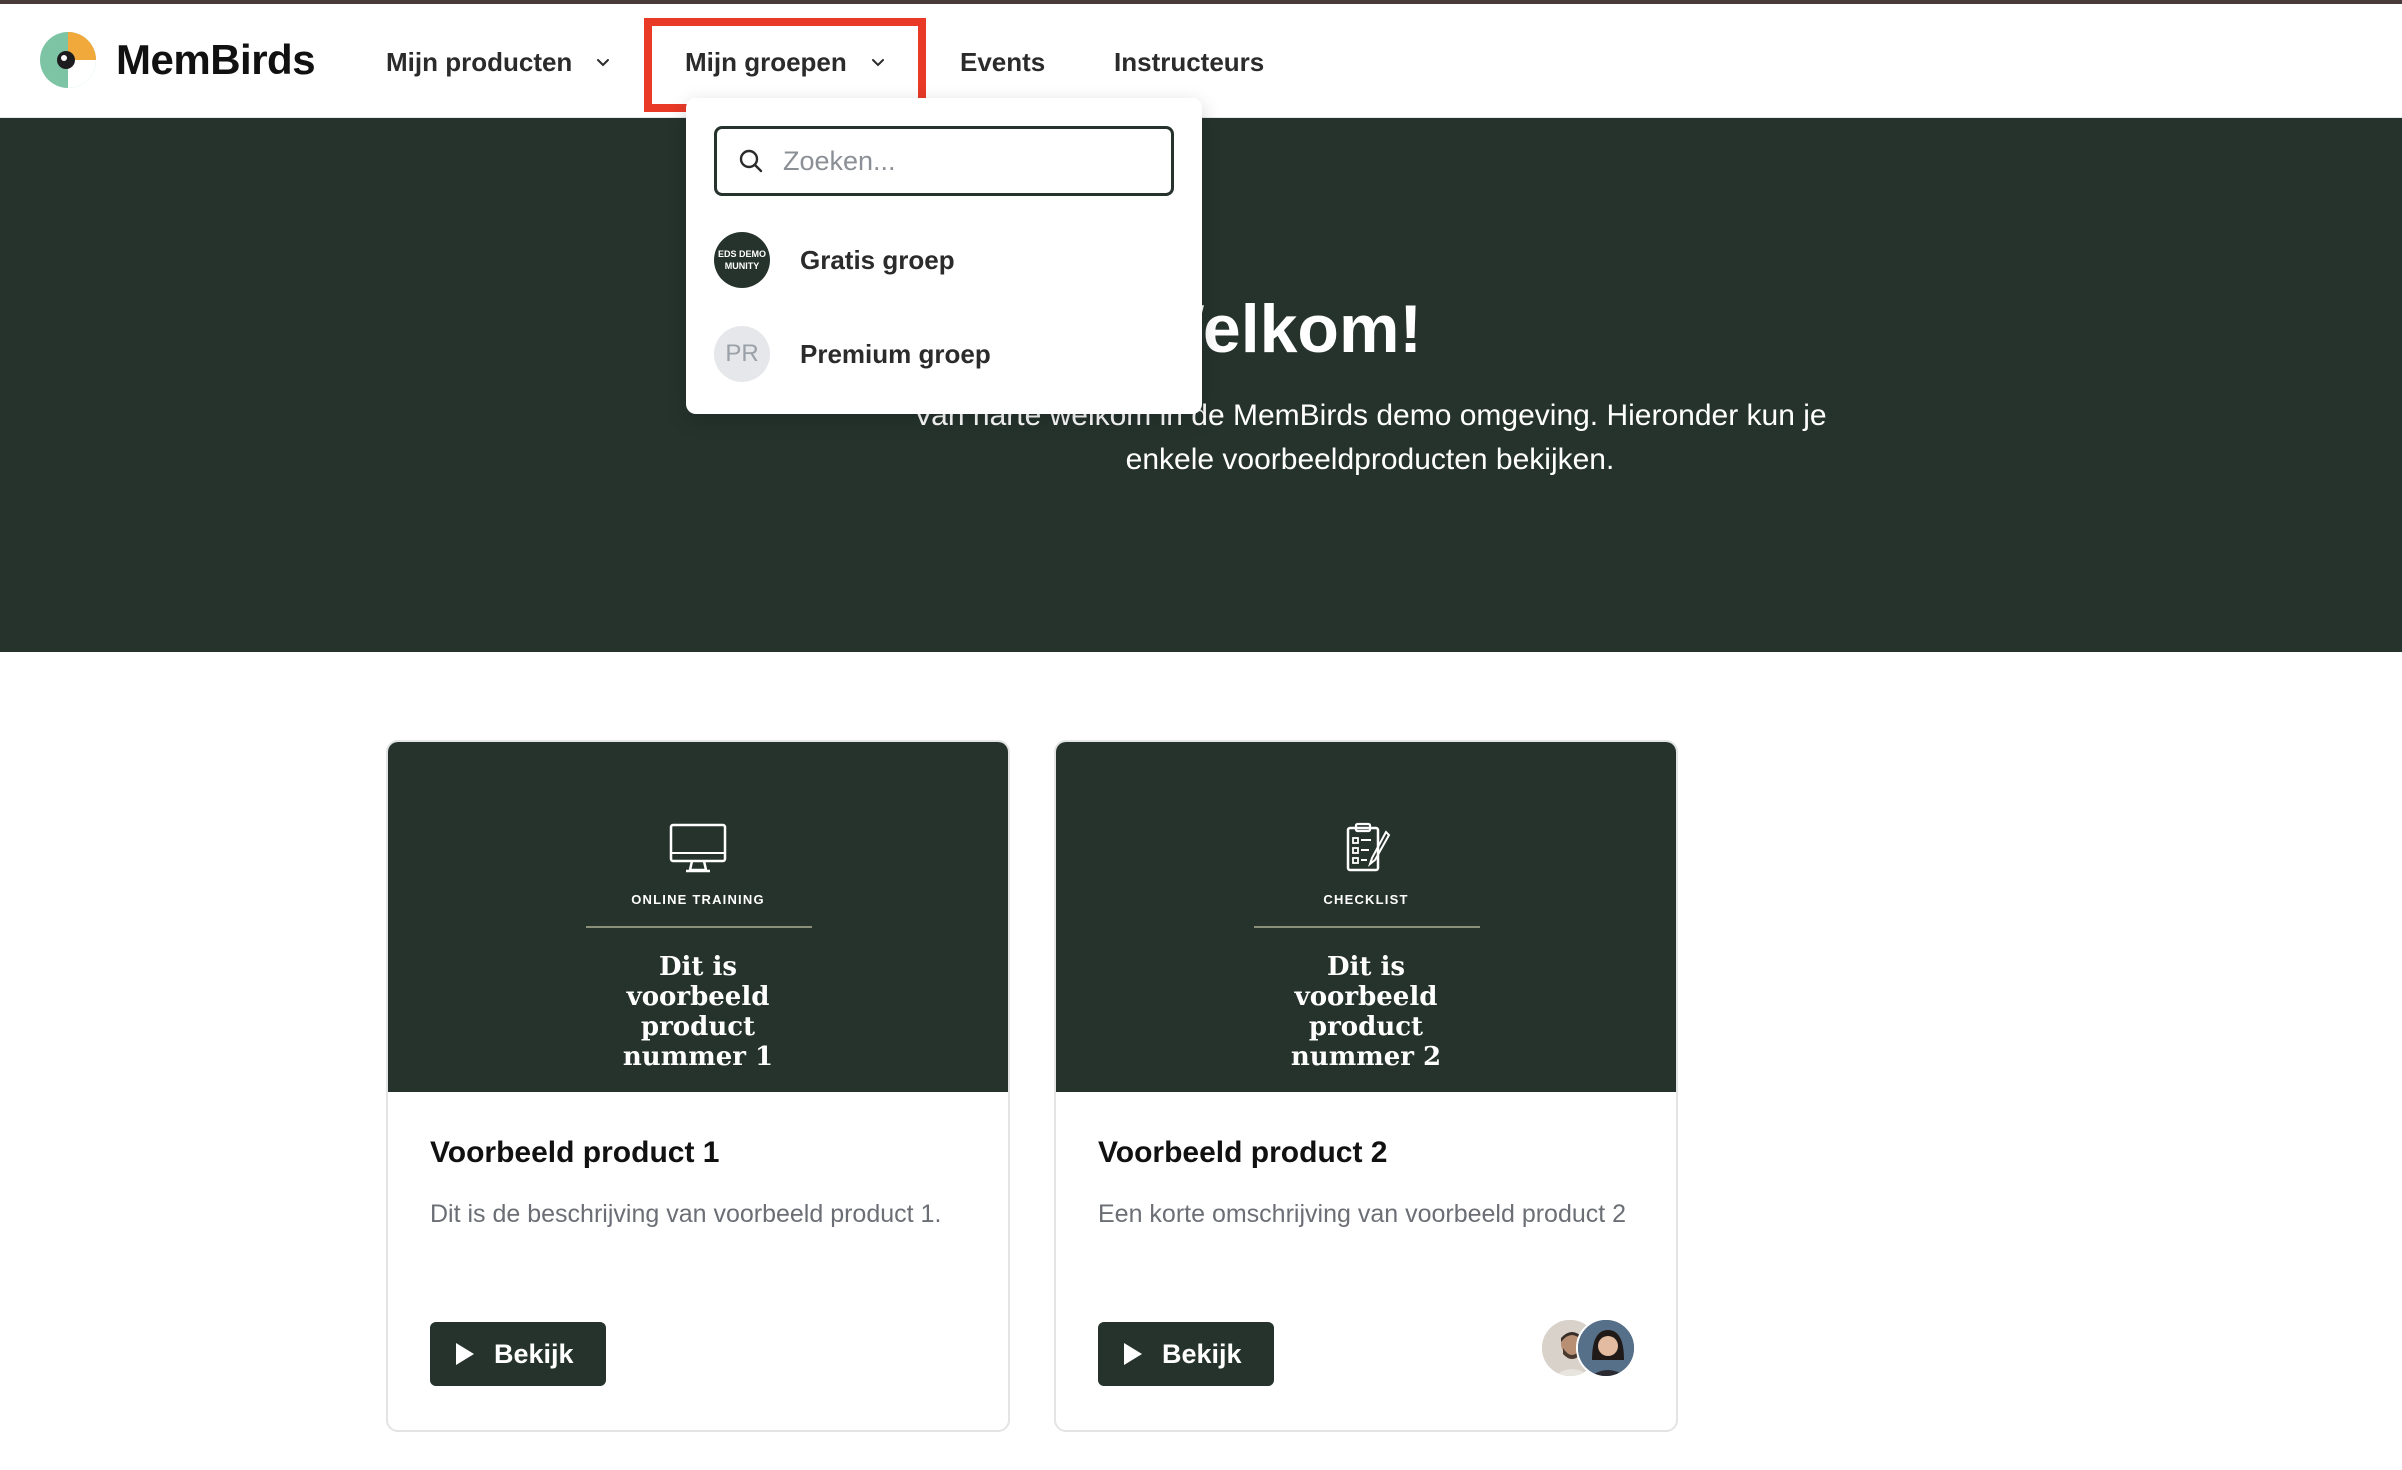  I want to click on checklist-icon, so click(1368, 847).